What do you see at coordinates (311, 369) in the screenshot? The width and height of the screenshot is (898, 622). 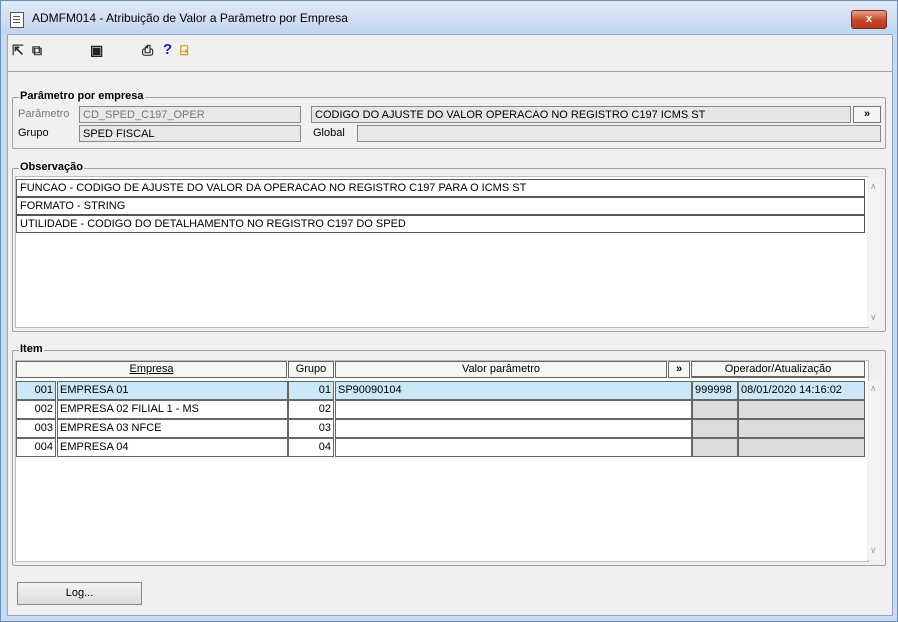 I see `header-grupo: Grupo` at bounding box center [311, 369].